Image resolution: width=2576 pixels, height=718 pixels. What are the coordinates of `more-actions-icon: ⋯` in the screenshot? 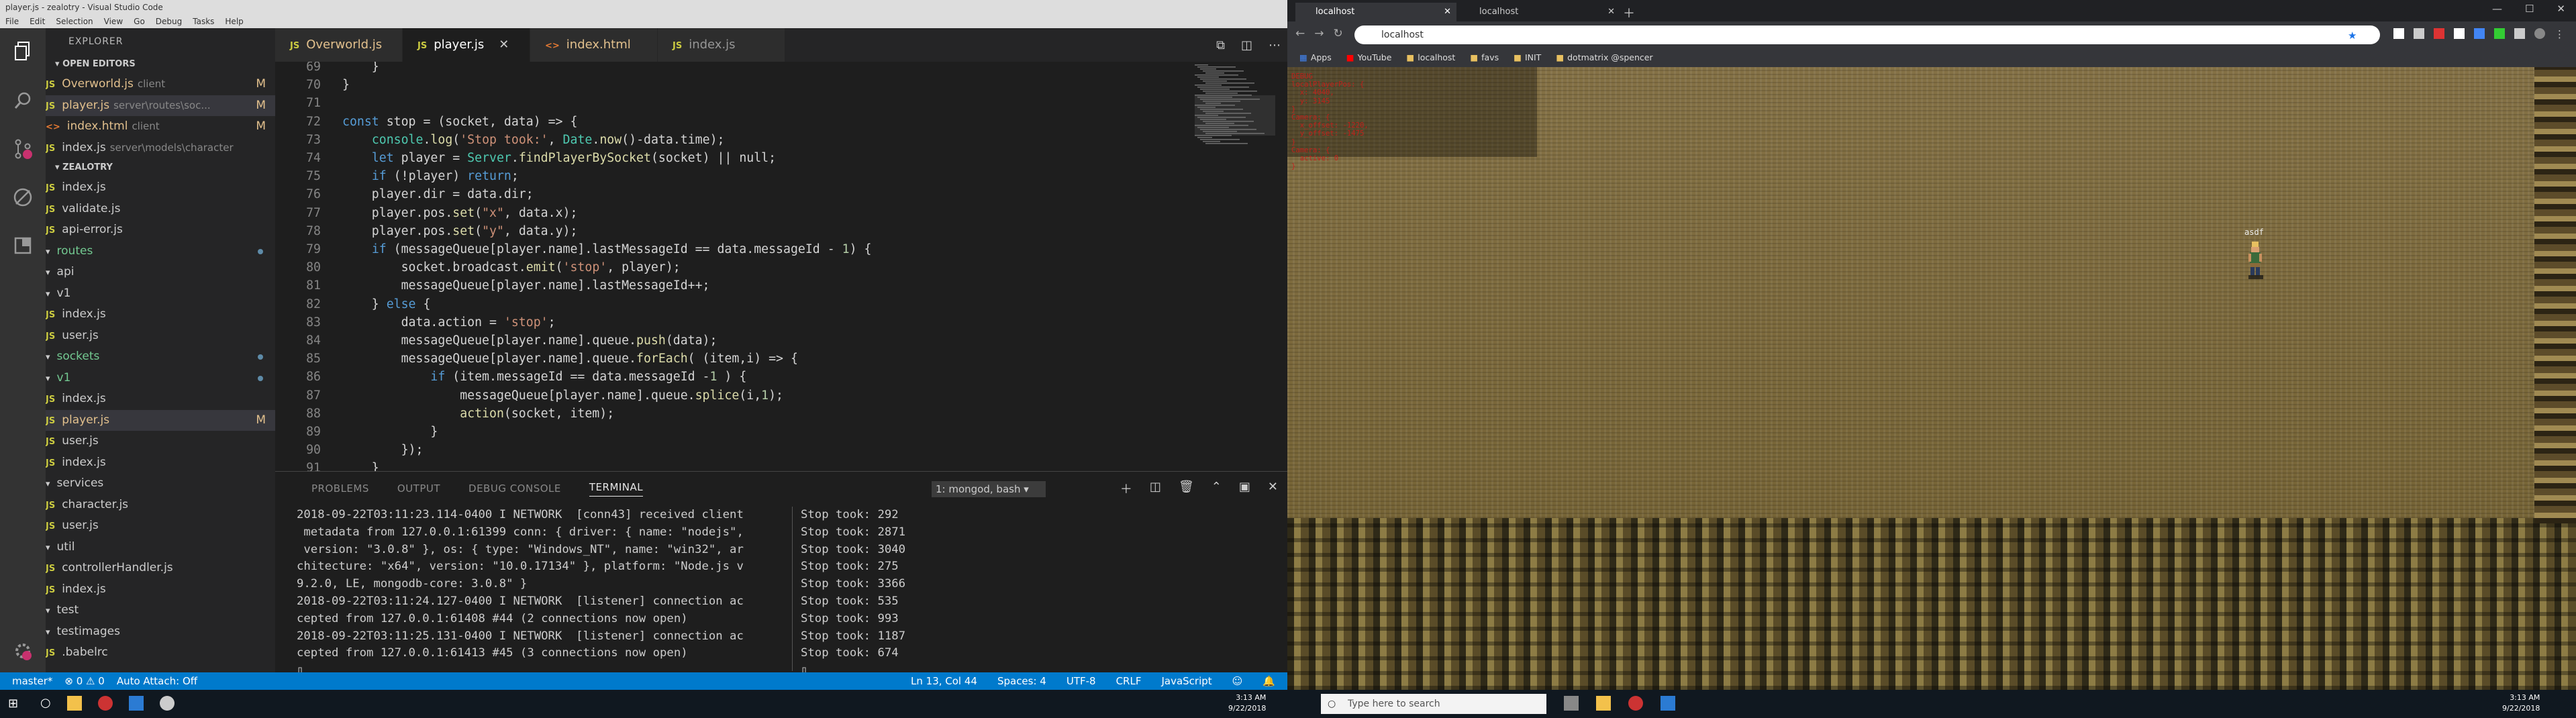 It's located at (1275, 45).